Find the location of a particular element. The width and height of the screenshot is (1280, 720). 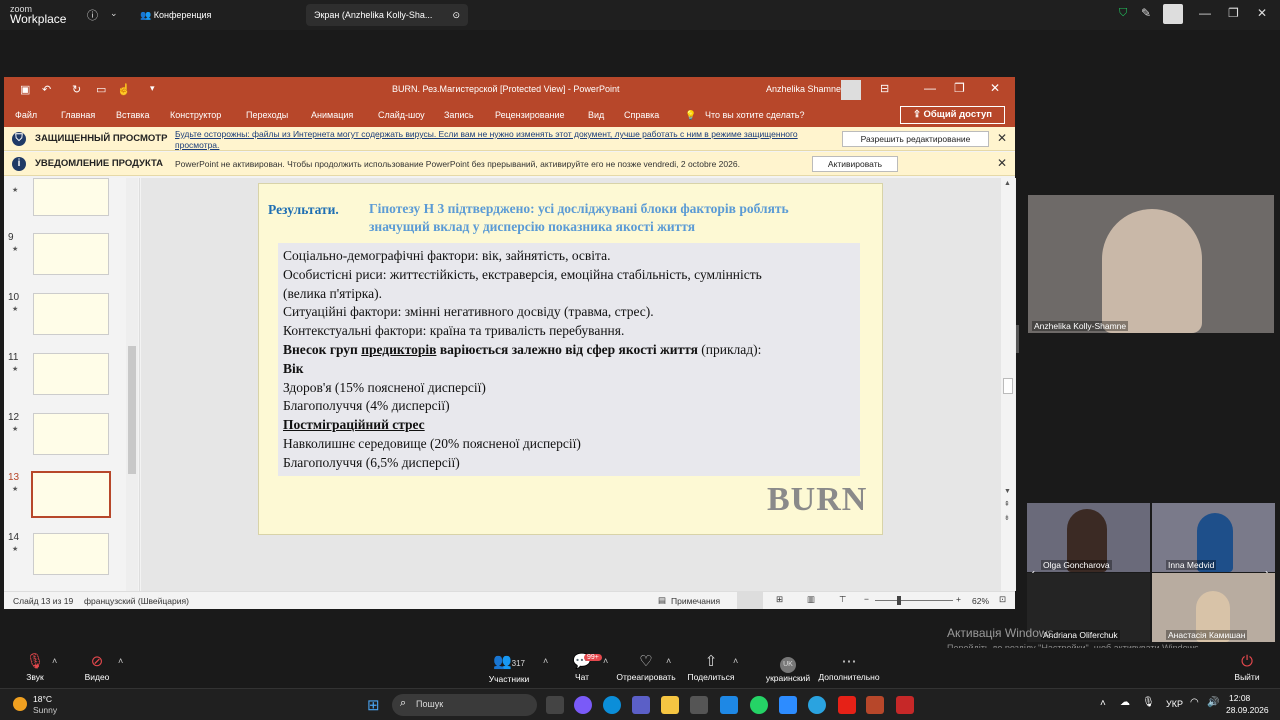

undo-icon: ↶ is located at coordinates (46, 89).